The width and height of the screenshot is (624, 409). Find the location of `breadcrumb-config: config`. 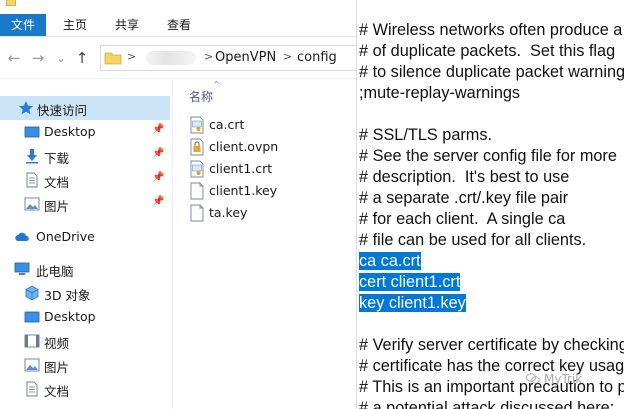

breadcrumb-config: config is located at coordinates (317, 57).